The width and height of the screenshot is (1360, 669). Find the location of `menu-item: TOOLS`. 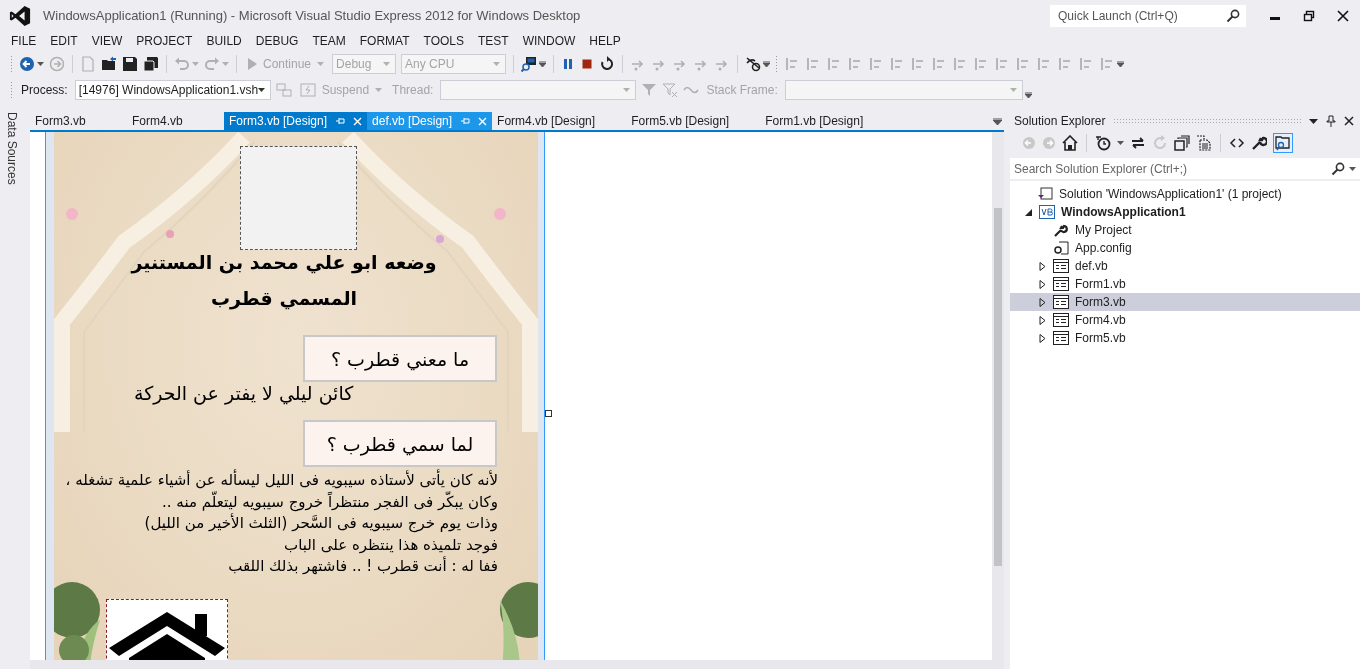

menu-item: TOOLS is located at coordinates (443, 41).